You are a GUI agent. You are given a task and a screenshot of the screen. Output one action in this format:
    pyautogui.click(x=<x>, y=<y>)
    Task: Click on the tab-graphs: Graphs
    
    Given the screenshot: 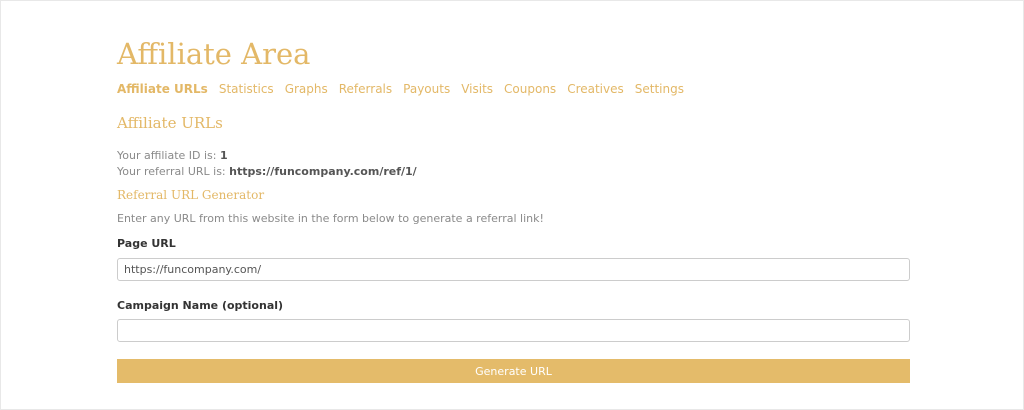 What is the action you would take?
    pyautogui.click(x=306, y=89)
    